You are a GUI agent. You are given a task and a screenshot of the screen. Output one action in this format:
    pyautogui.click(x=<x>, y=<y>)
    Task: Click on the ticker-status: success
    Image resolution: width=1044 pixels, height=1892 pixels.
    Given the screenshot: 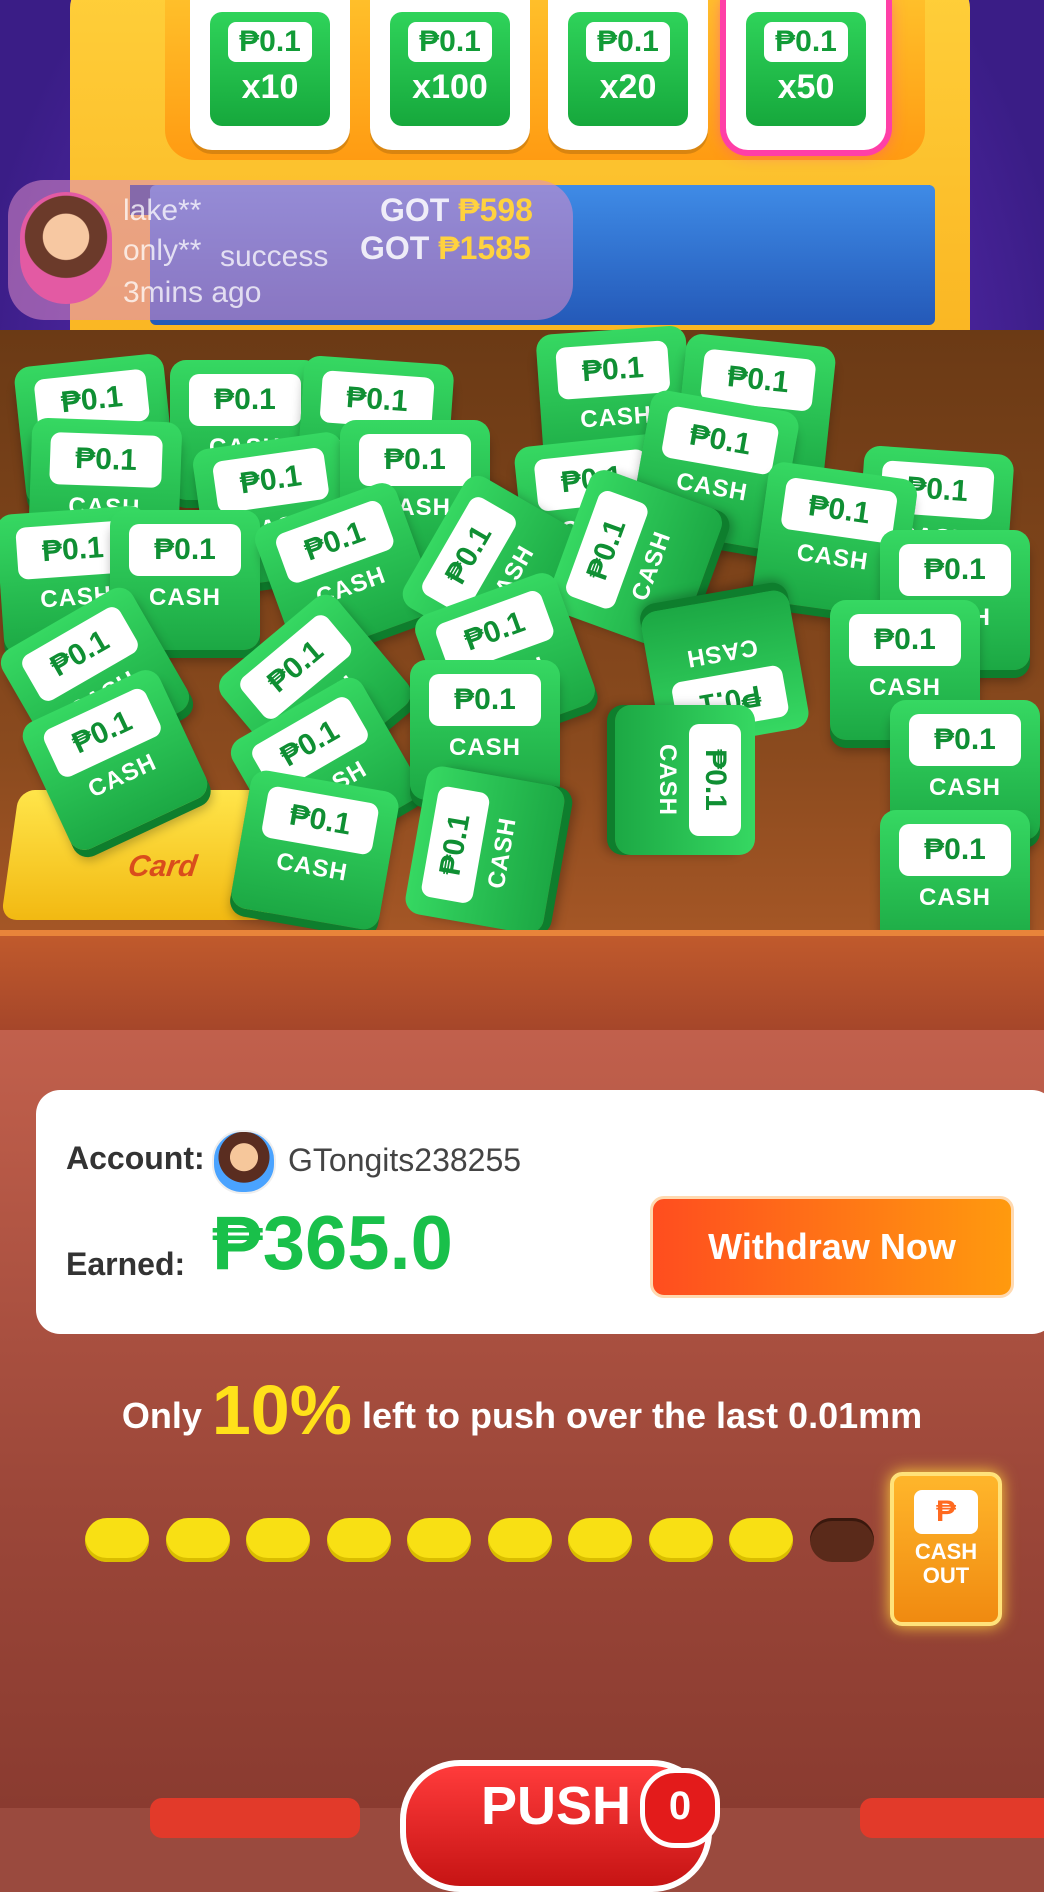 What is the action you would take?
    pyautogui.click(x=274, y=256)
    